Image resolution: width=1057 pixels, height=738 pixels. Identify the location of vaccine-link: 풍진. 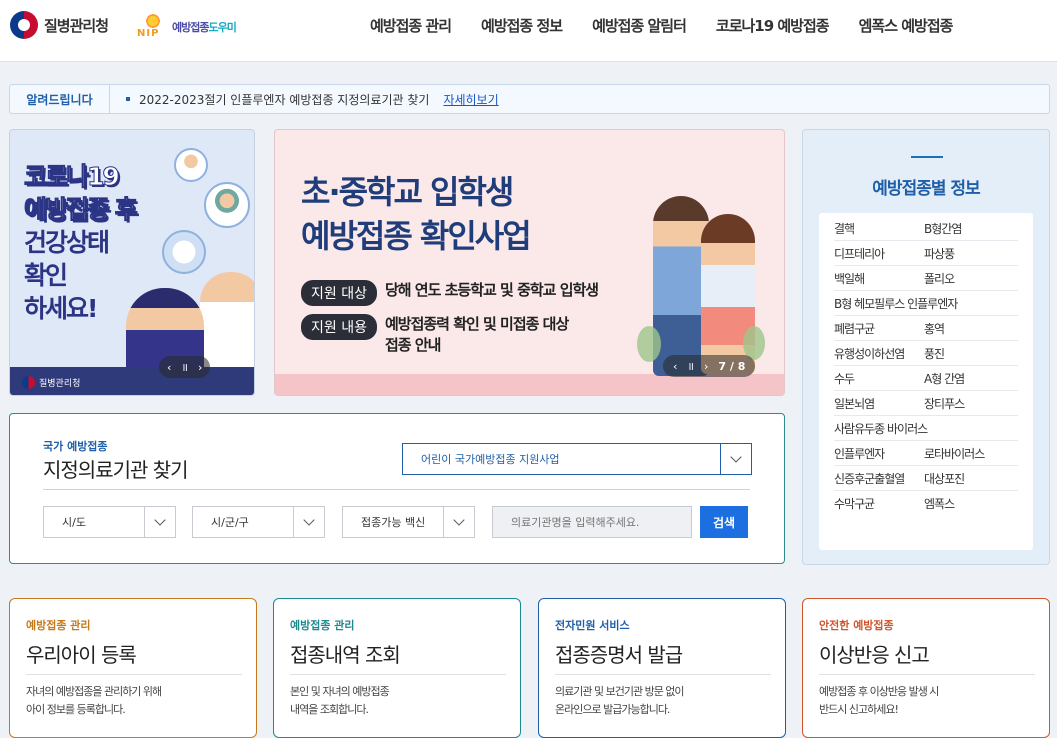
(934, 353).